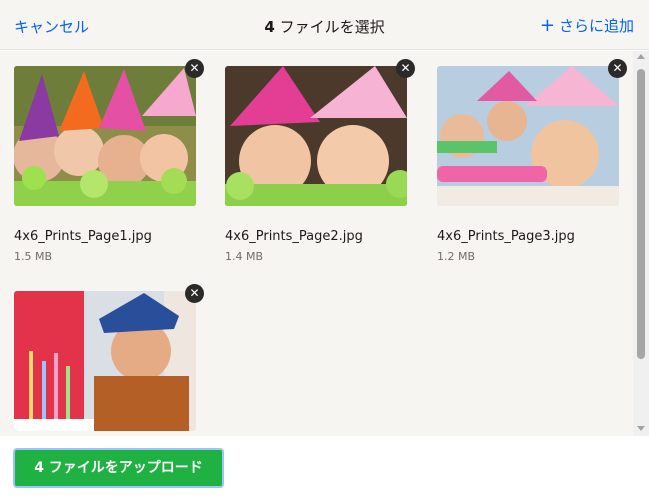 This screenshot has height=499, width=649. What do you see at coordinates (324, 467) in the screenshot?
I see `modal-footer: 4 ファイルをアップロード` at bounding box center [324, 467].